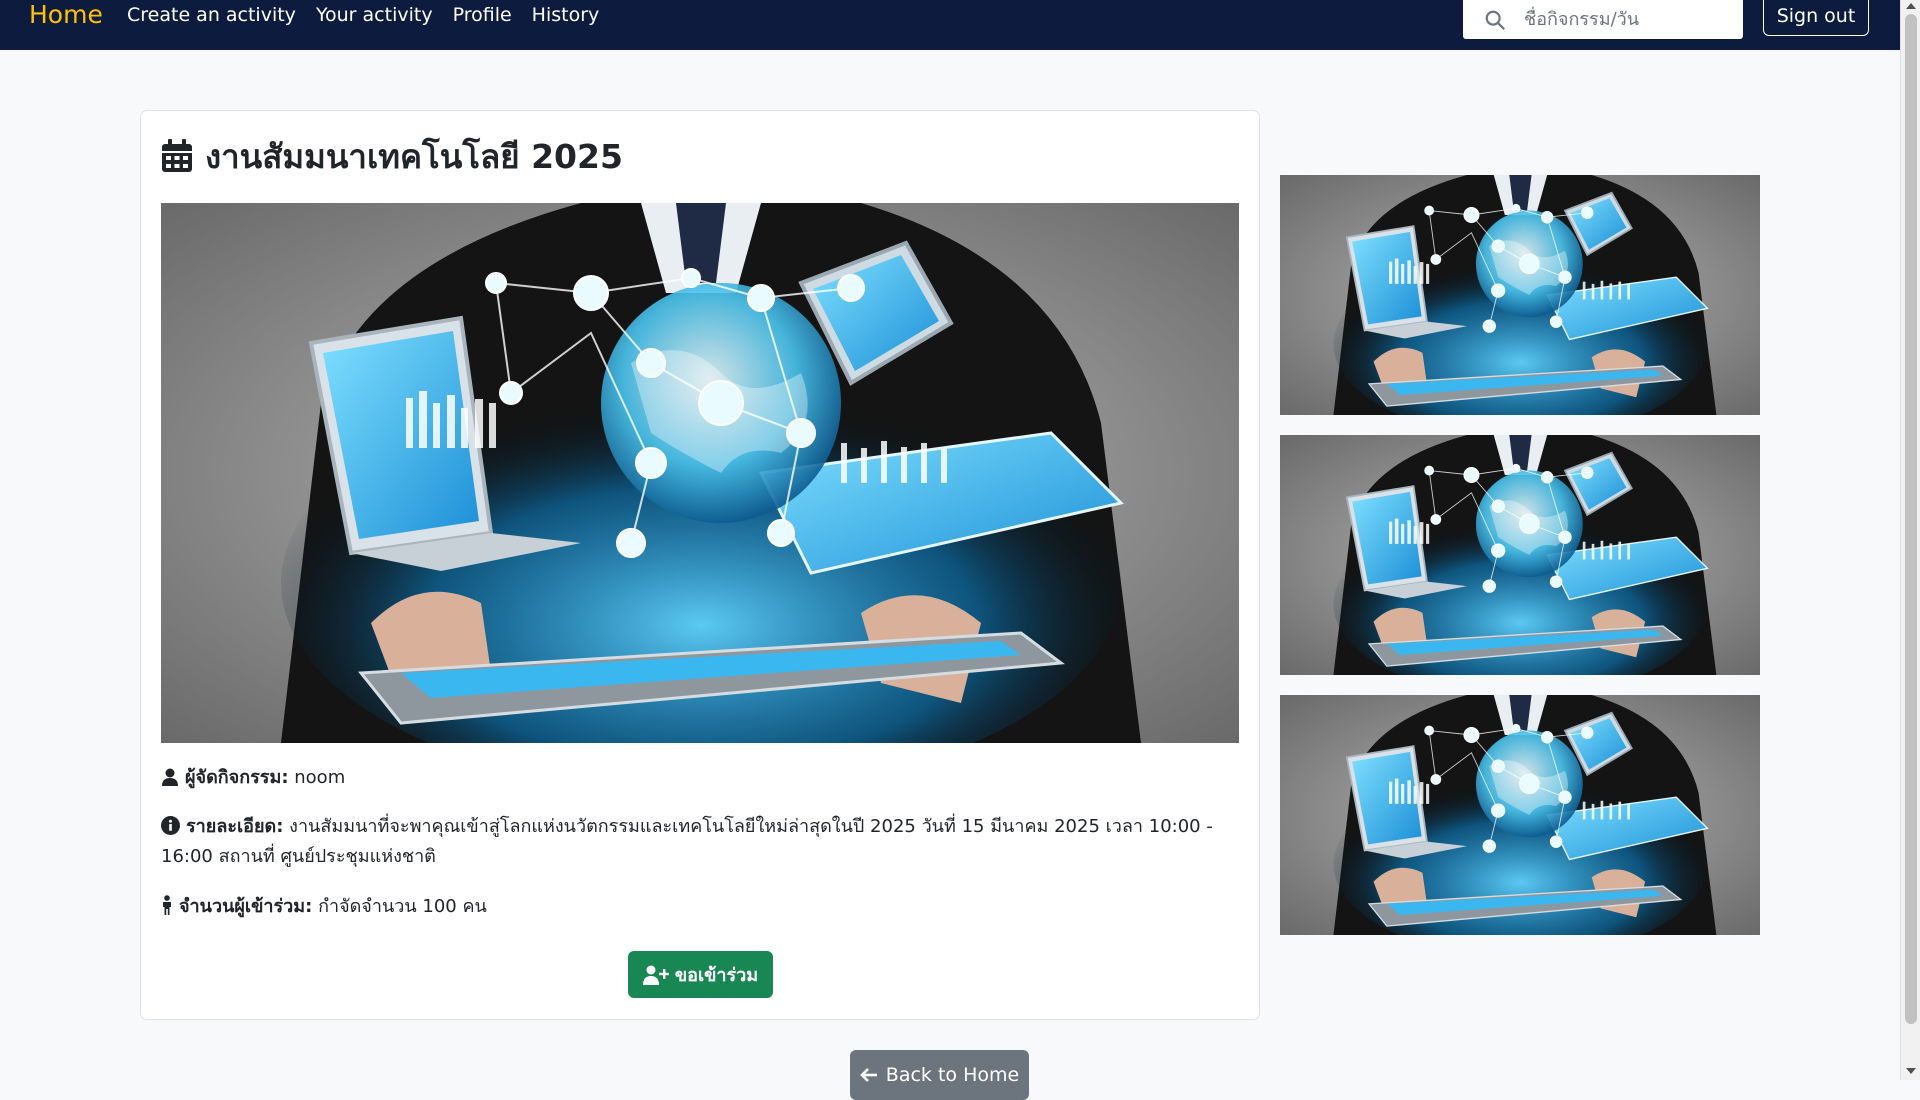 The height and width of the screenshot is (1100, 1920). Describe the element at coordinates (402, 906) in the screenshot. I see `participants-value: กำจัดจำนวน 100 คน` at that location.